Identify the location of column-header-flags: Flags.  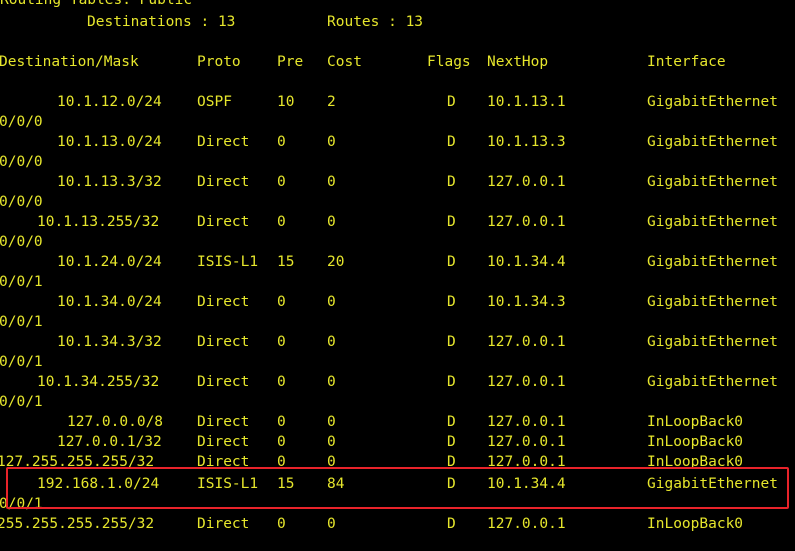
(449, 62).